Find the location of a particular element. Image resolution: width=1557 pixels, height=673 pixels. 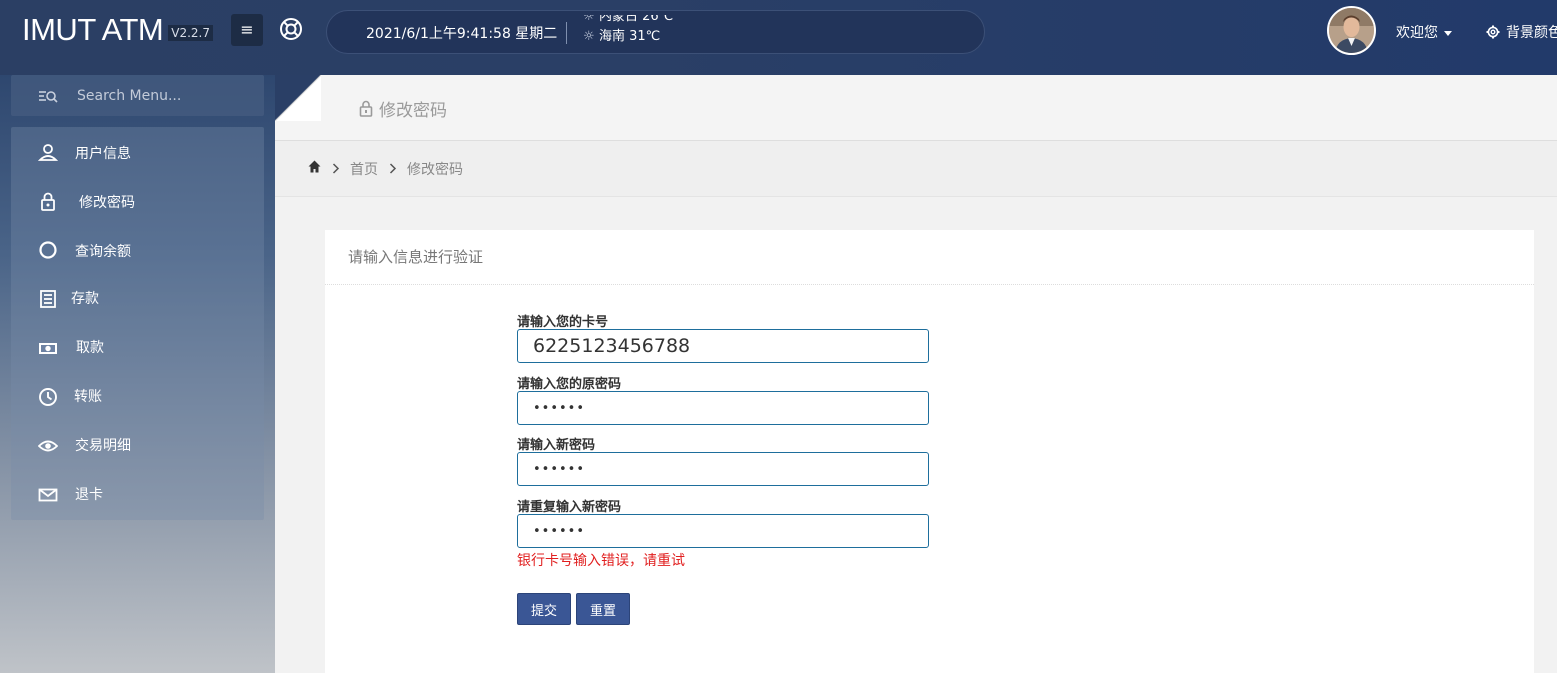

sidebar-item-balance: 查询余额 is located at coordinates (137, 249).